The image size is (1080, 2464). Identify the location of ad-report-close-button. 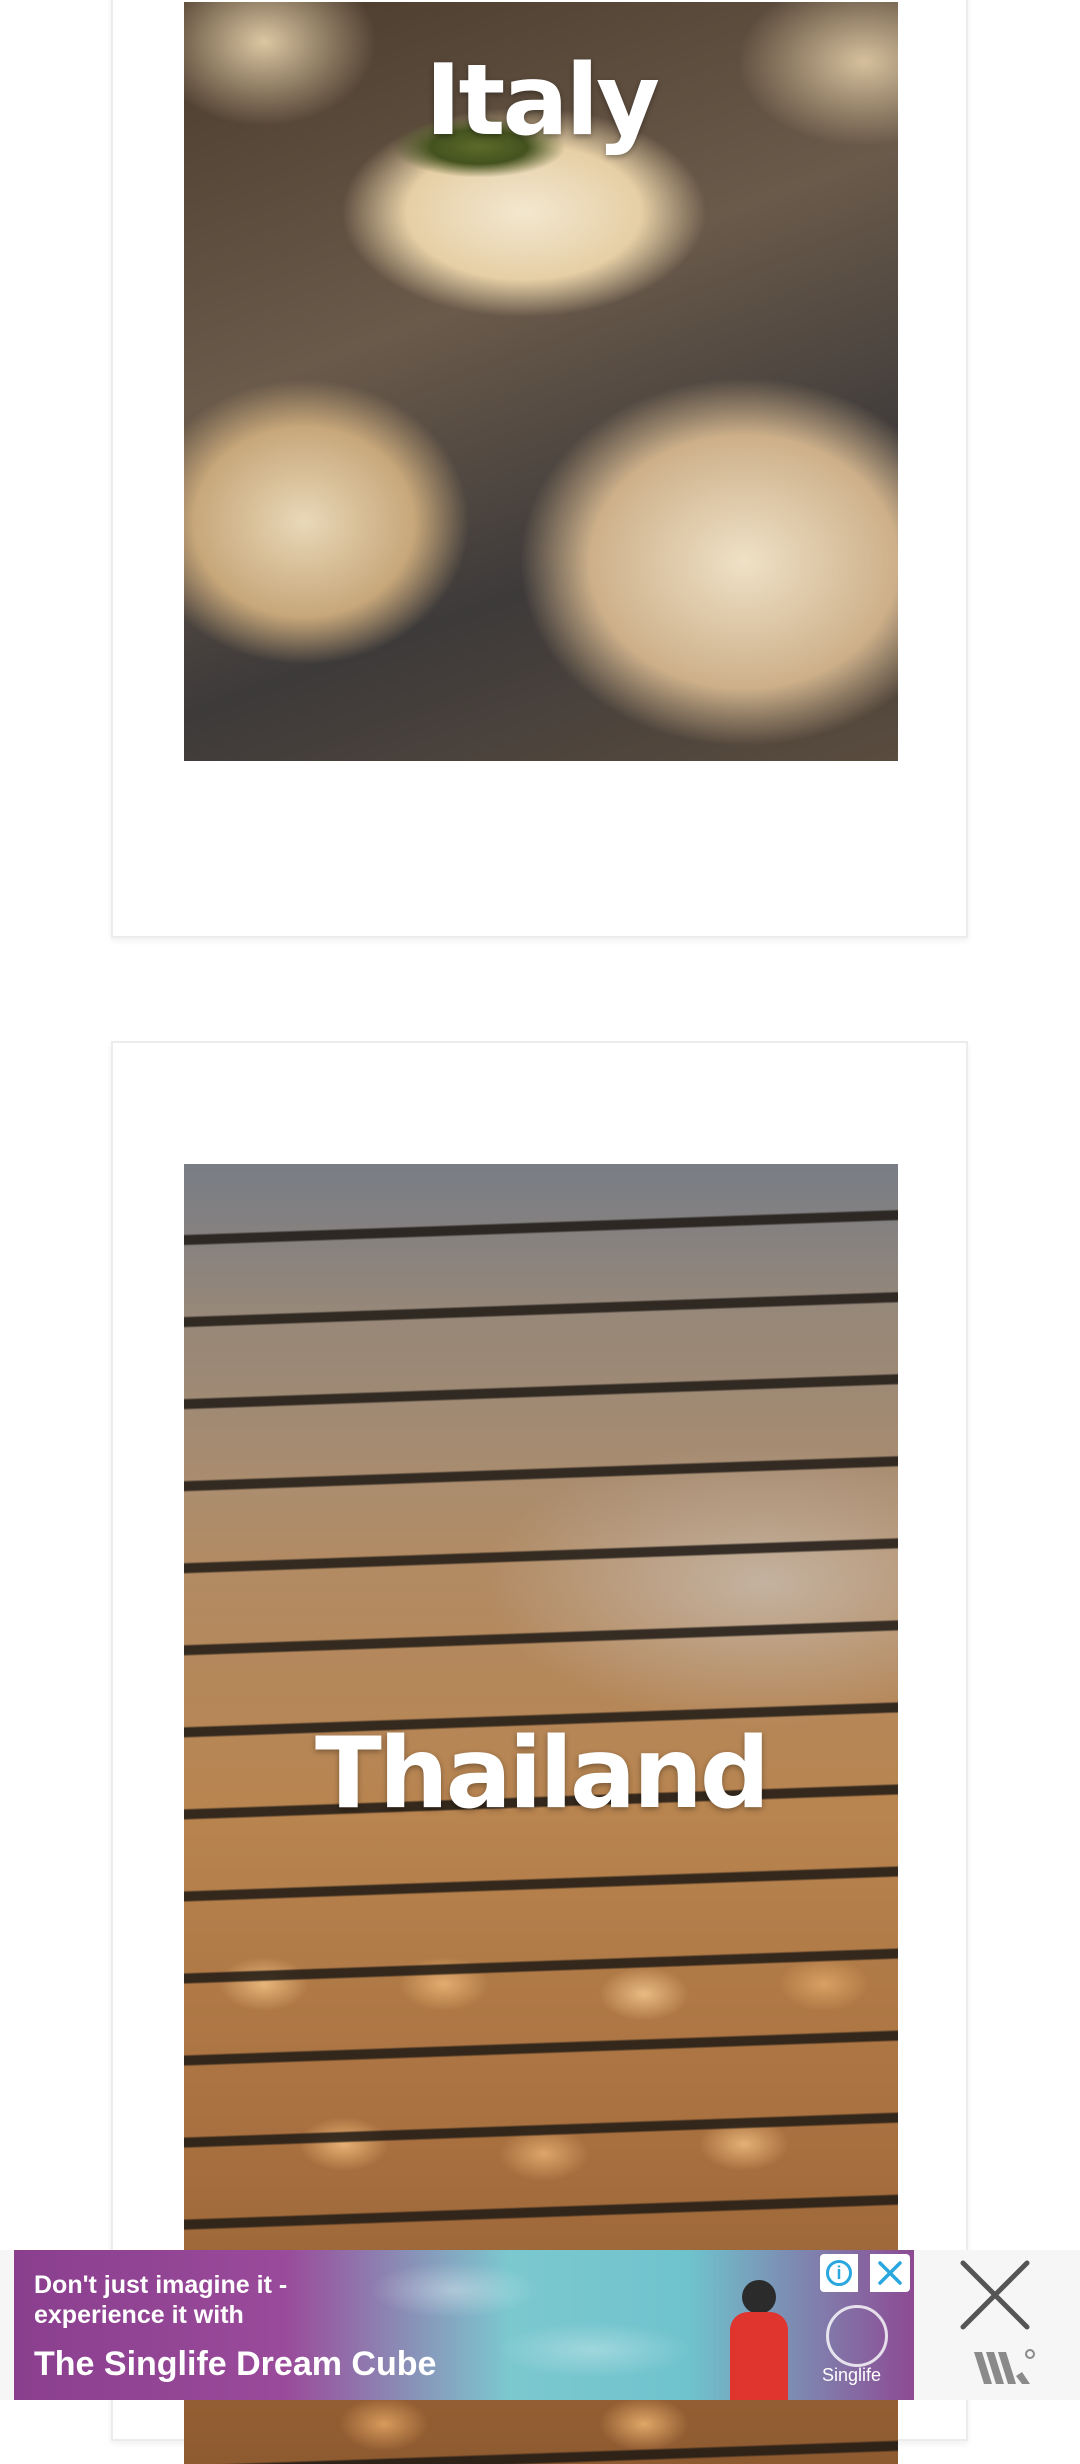
(890, 2273).